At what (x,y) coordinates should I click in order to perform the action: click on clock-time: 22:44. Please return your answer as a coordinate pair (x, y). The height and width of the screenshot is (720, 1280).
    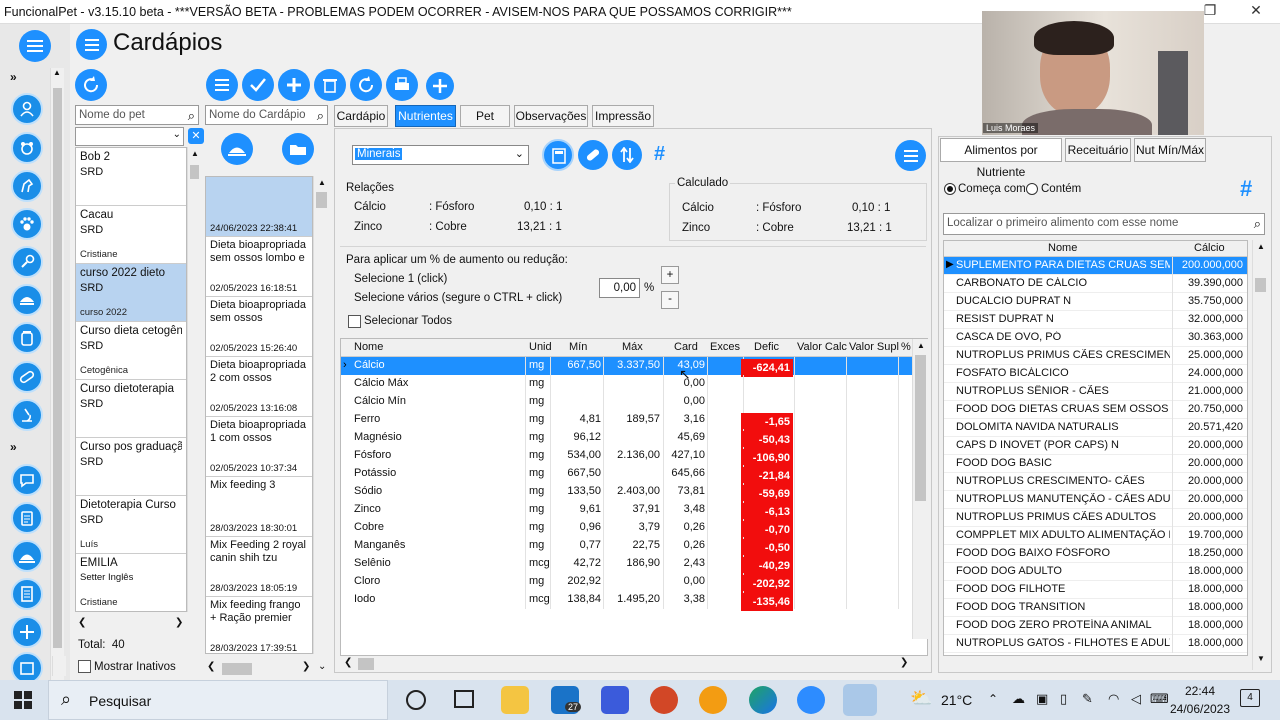
    Looking at the image, I should click on (1200, 691).